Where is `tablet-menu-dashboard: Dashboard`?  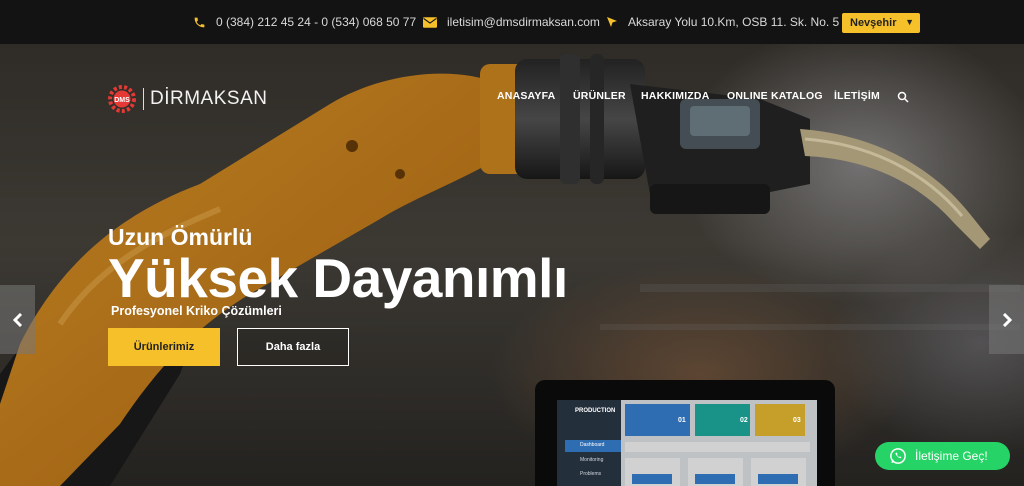
tablet-menu-dashboard: Dashboard is located at coordinates (592, 445).